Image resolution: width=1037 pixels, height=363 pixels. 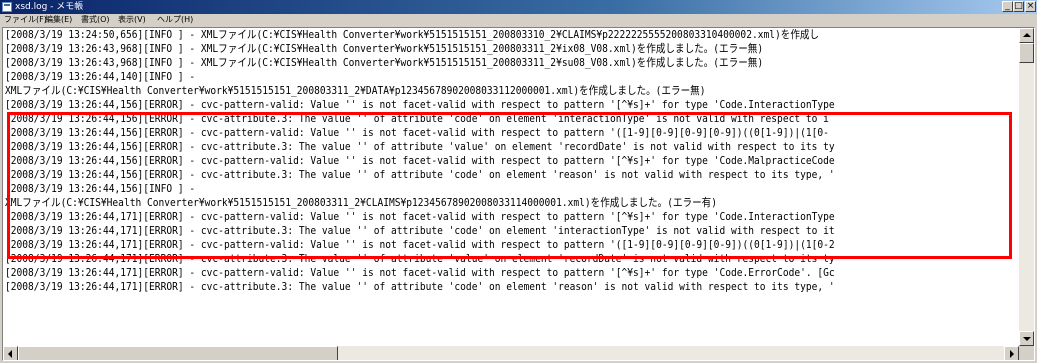 I want to click on arrow-left-icon, so click(x=10, y=354).